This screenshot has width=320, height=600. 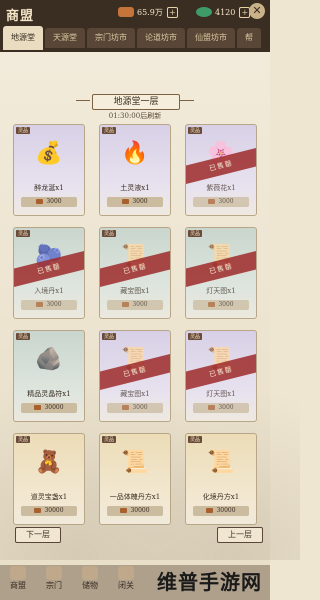 What do you see at coordinates (135, 170) in the screenshot?
I see `shop-item-card: 灵品 🔥 土灵液x1 3000` at bounding box center [135, 170].